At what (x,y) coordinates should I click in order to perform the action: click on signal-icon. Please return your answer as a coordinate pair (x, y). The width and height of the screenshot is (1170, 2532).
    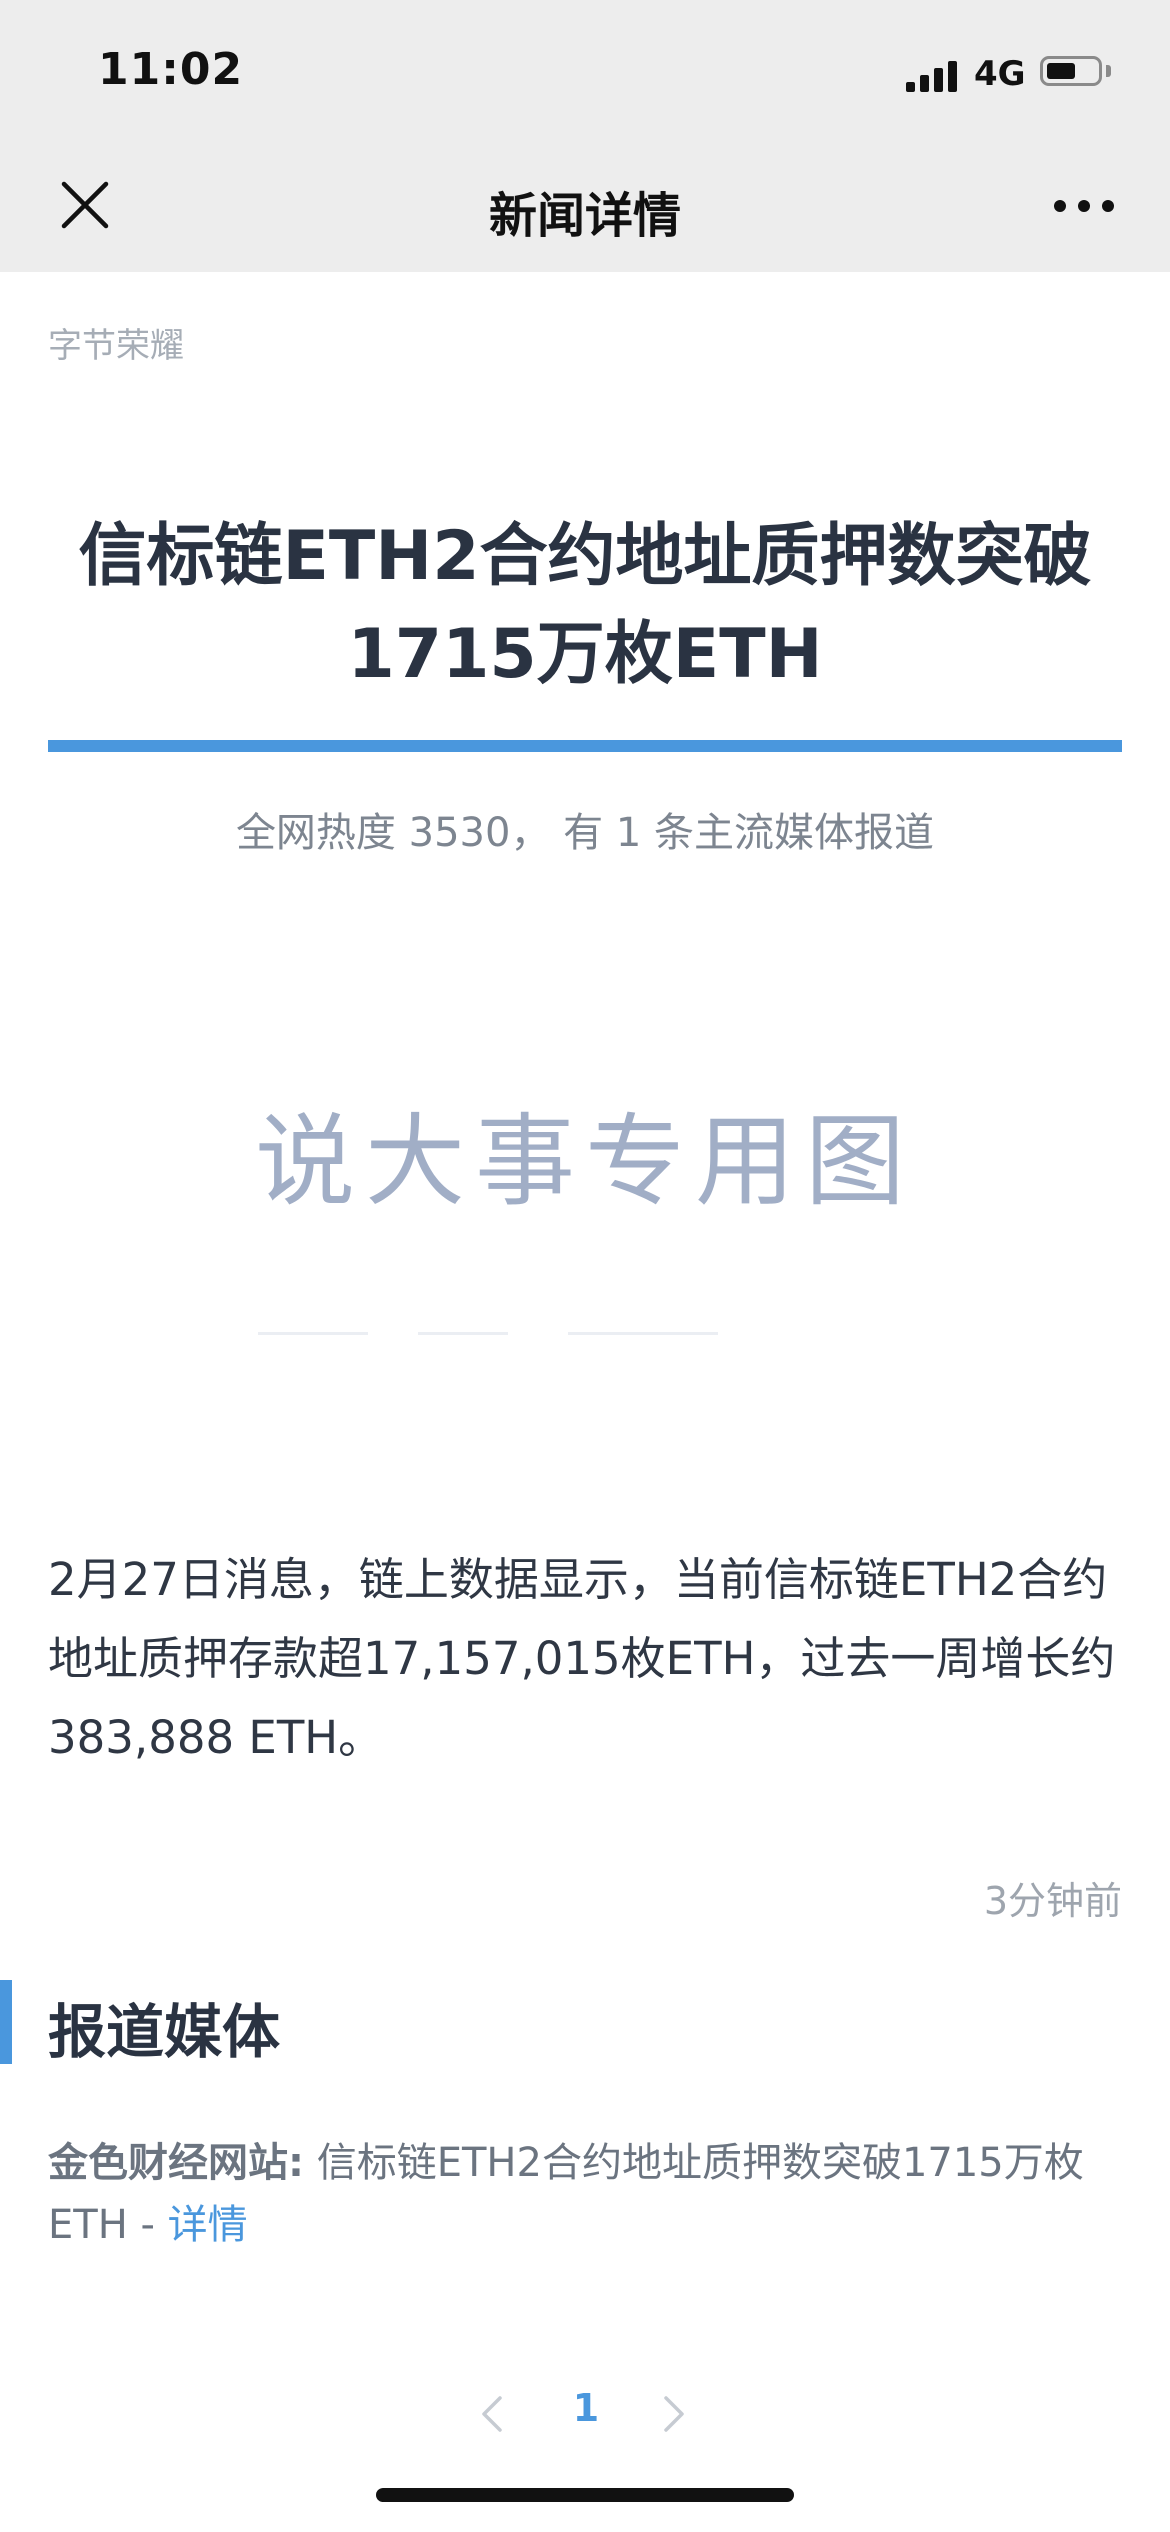
    Looking at the image, I should click on (934, 75).